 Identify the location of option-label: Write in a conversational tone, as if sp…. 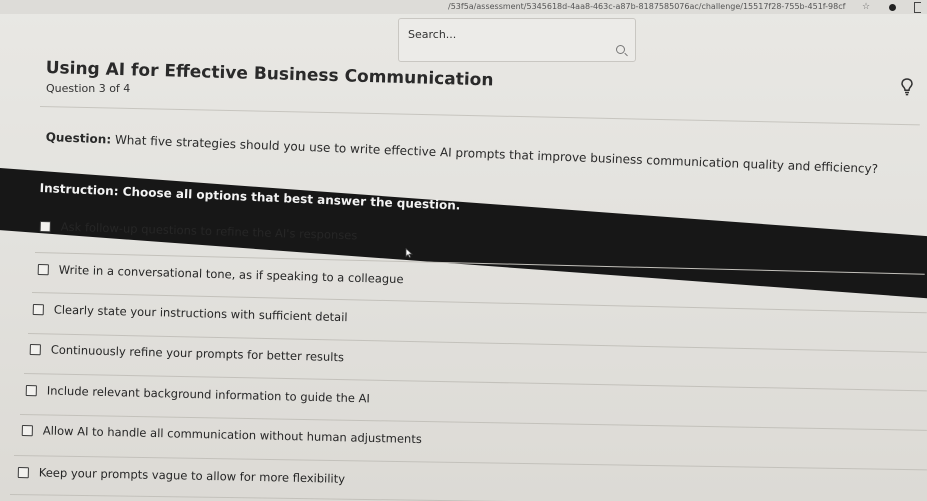
(231, 275).